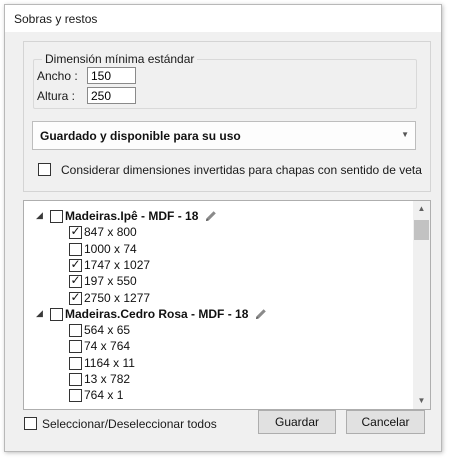  What do you see at coordinates (111, 75) in the screenshot?
I see `width-input` at bounding box center [111, 75].